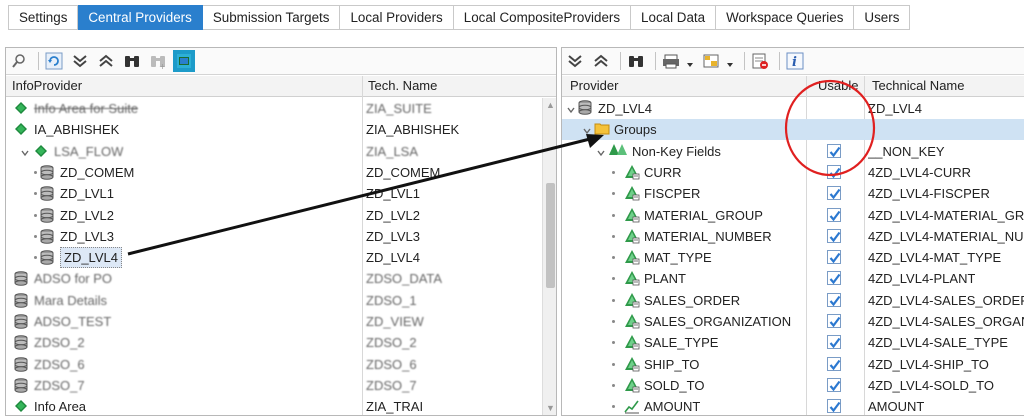  What do you see at coordinates (793, 405) in the screenshot?
I see `structure-row: AMOUNT AMOUNT` at bounding box center [793, 405].